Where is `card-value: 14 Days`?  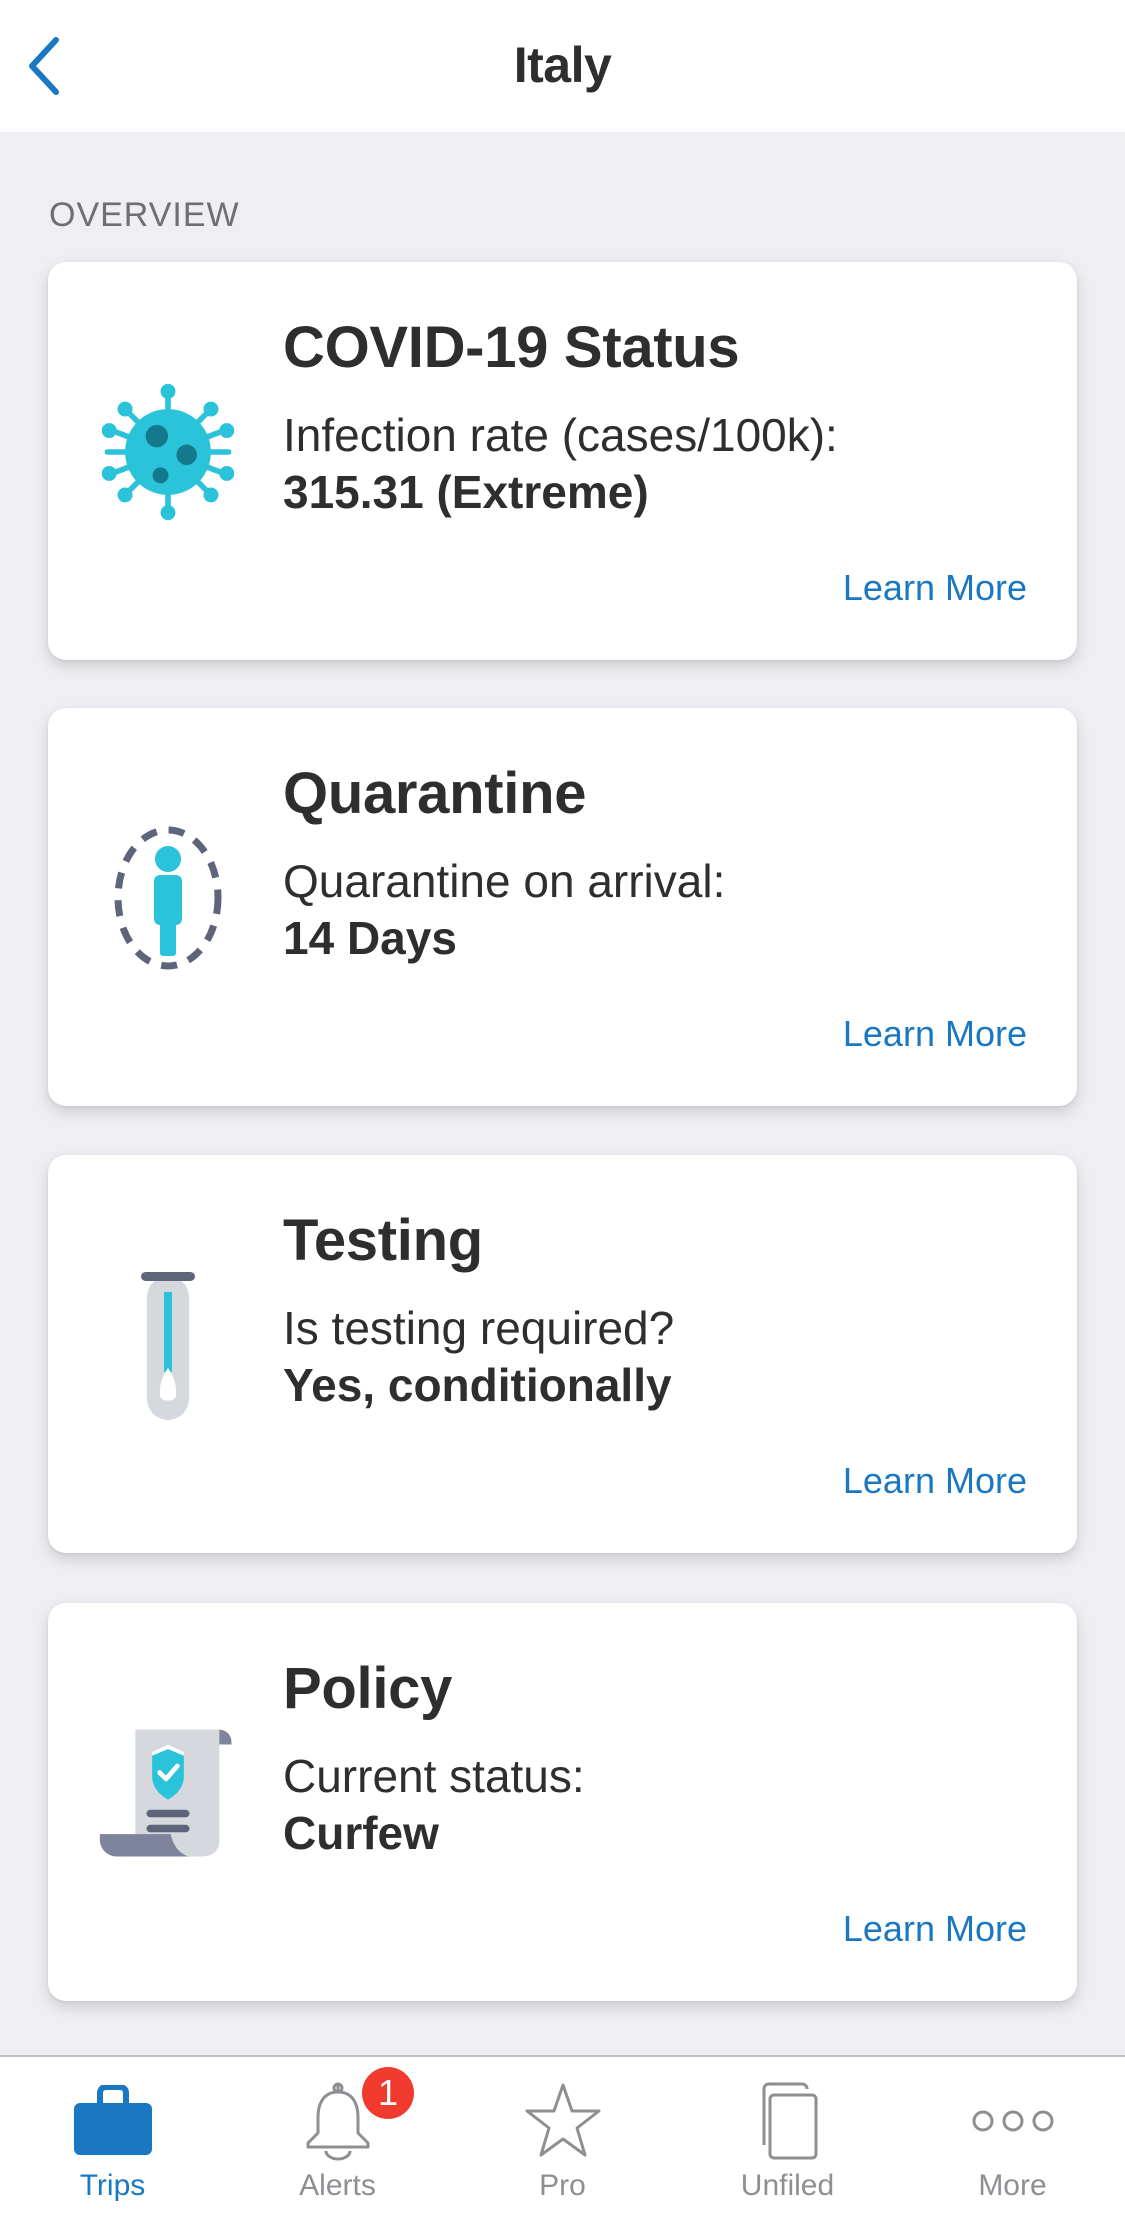
card-value: 14 Days is located at coordinates (370, 938).